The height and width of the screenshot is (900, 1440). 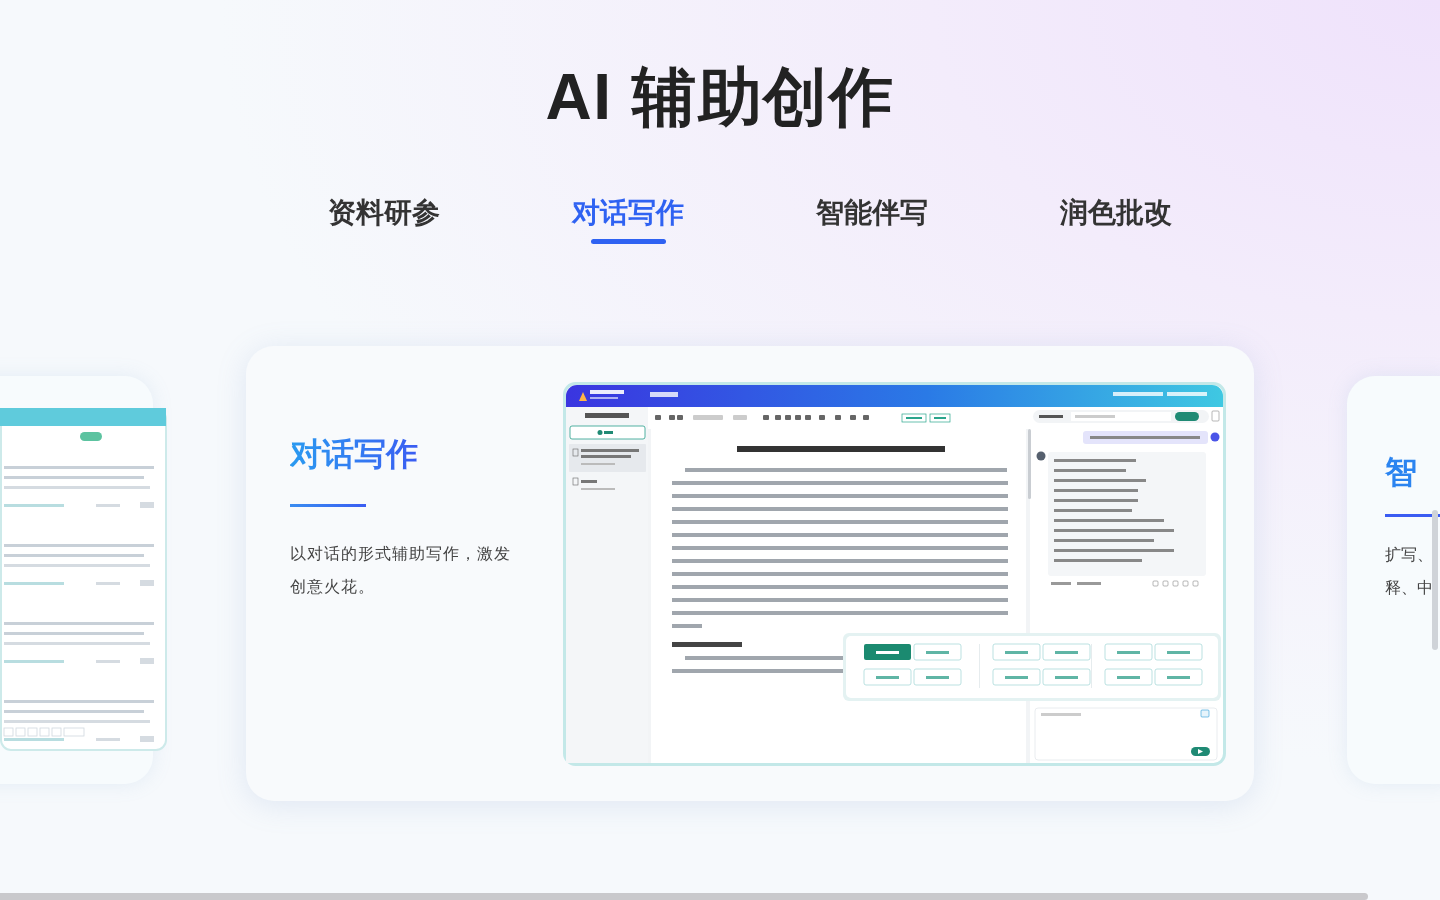 I want to click on feature-description: 以对话的形式辅助写作，激发创意火花。, so click(x=401, y=570).